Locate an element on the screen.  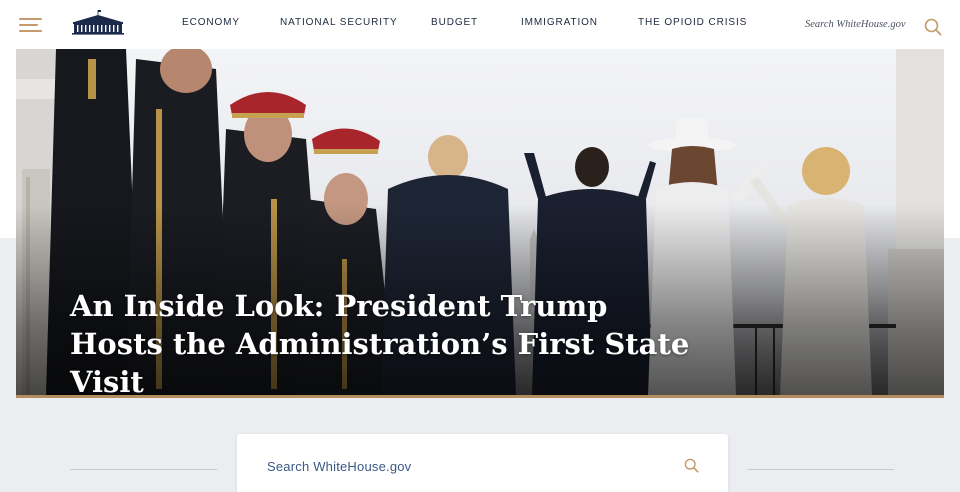
hamburger-menu-icon is located at coordinates (31, 25).